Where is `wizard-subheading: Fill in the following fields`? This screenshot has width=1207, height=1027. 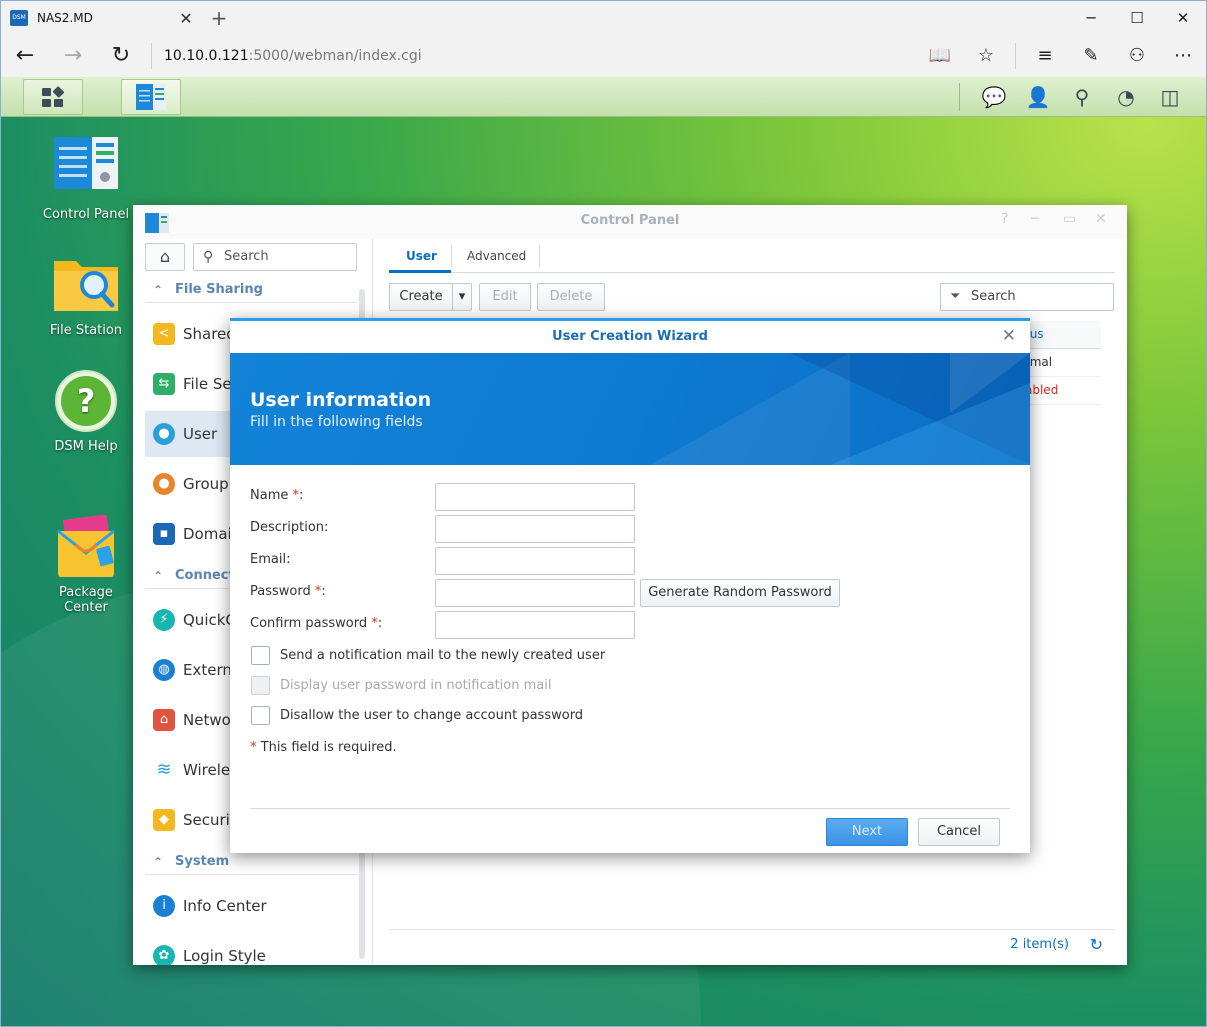
wizard-subheading: Fill in the following fields is located at coordinates (336, 422).